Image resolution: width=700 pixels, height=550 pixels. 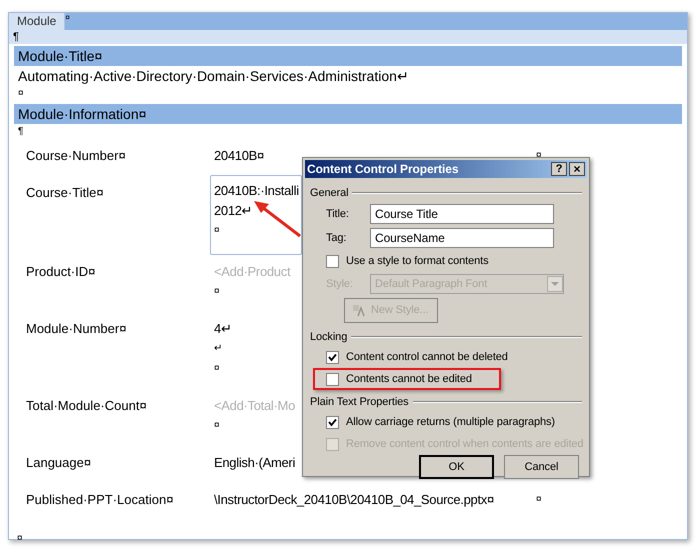 I want to click on dialog-button: Cancel, so click(x=541, y=467).